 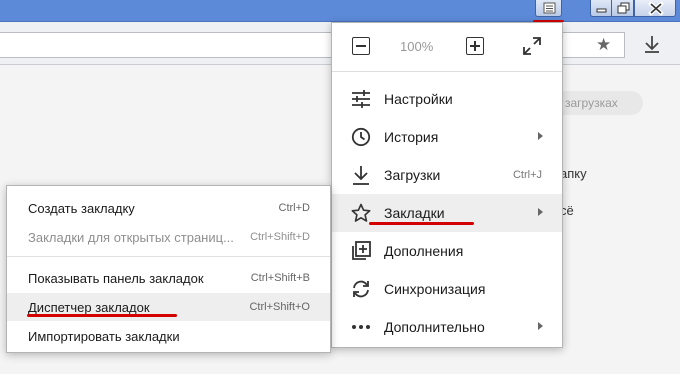 What do you see at coordinates (573, 173) in the screenshot?
I see `background-text: апку` at bounding box center [573, 173].